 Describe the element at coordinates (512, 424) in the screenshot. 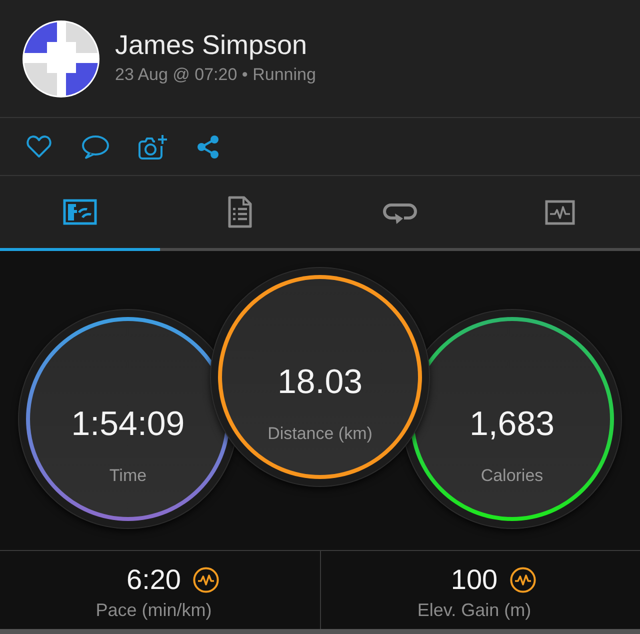

I see `stat-value: 1,683` at that location.